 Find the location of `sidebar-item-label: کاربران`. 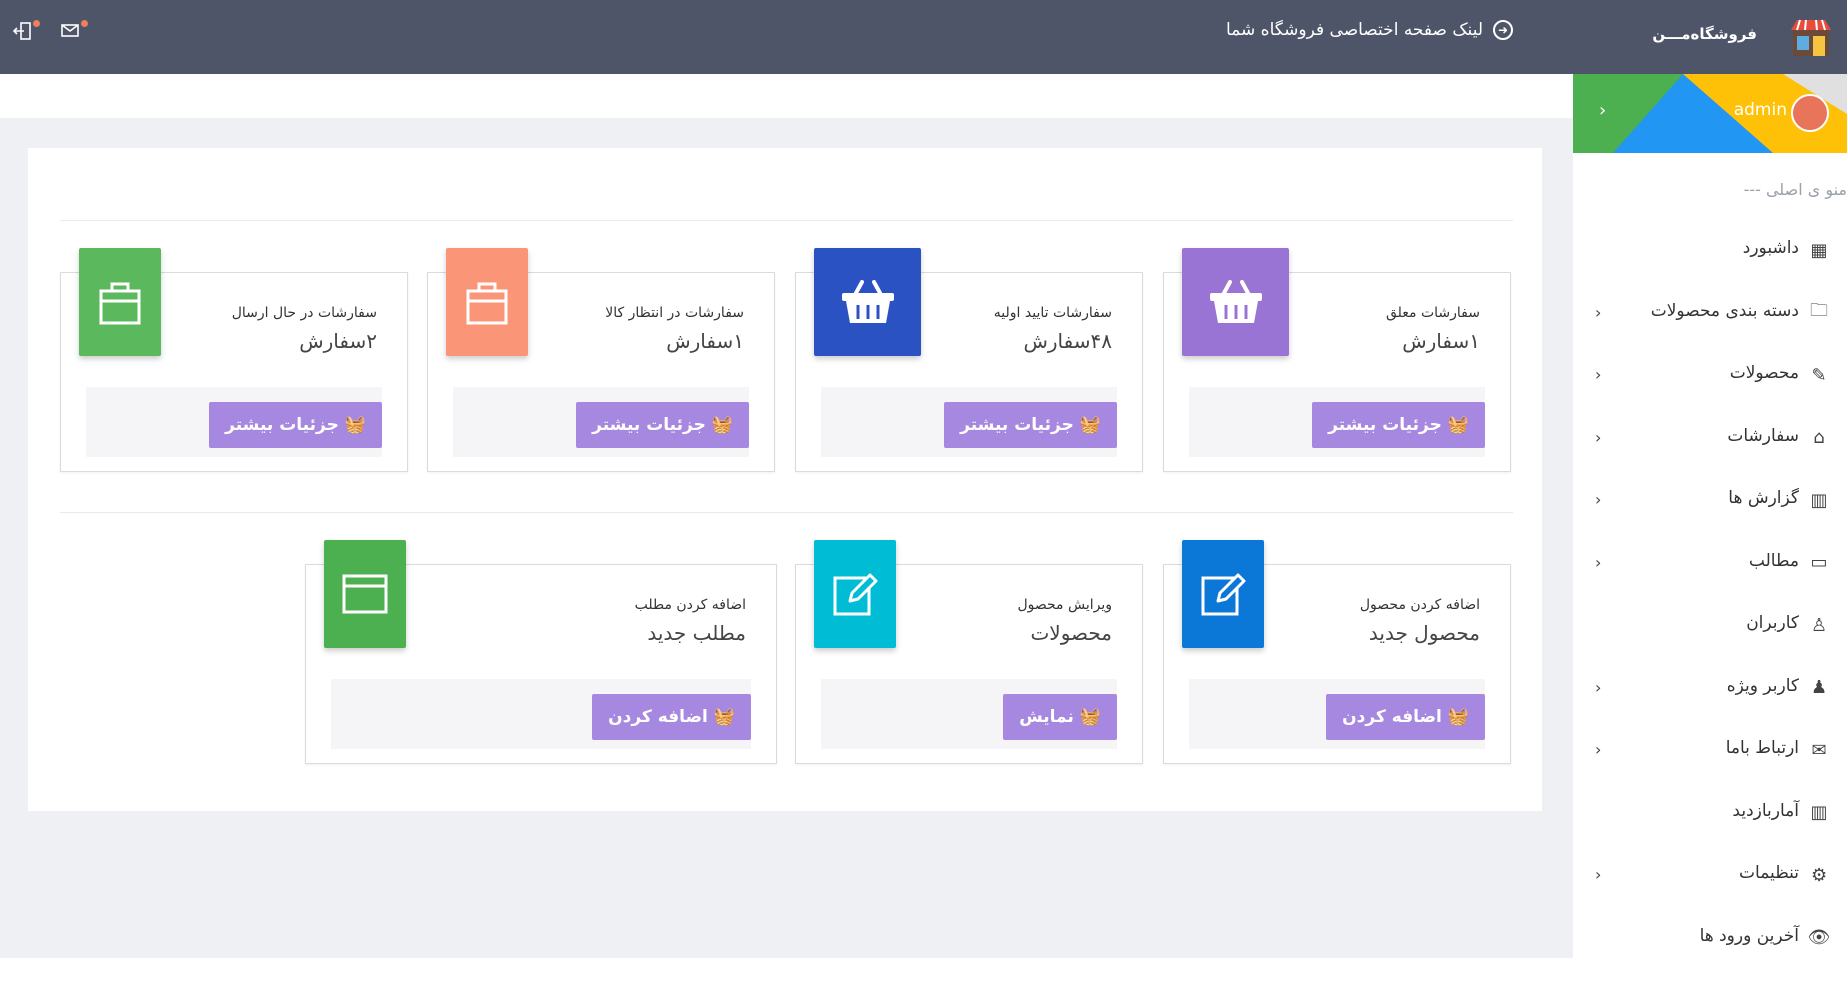

sidebar-item-label: کاربران is located at coordinates (1772, 623).